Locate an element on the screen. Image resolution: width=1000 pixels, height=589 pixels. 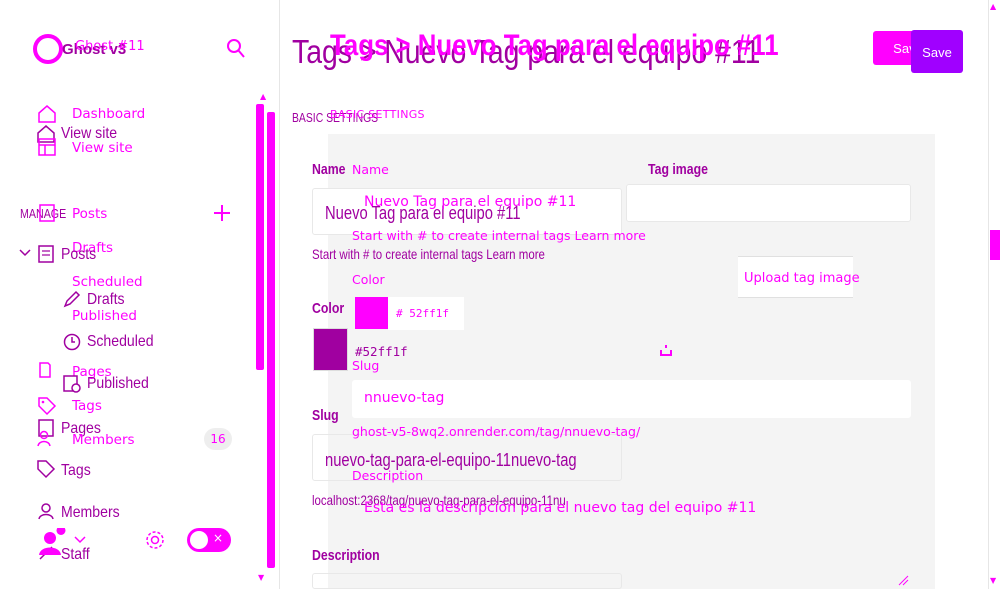
toggle-knob is located at coordinates (199, 540).